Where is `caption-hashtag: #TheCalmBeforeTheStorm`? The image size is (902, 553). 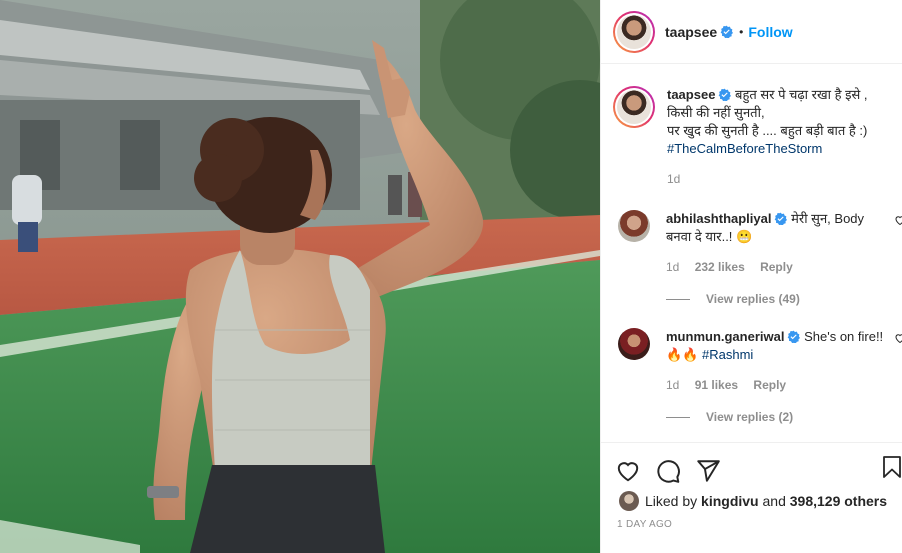
caption-hashtag: #TheCalmBeforeTheStorm is located at coordinates (744, 148).